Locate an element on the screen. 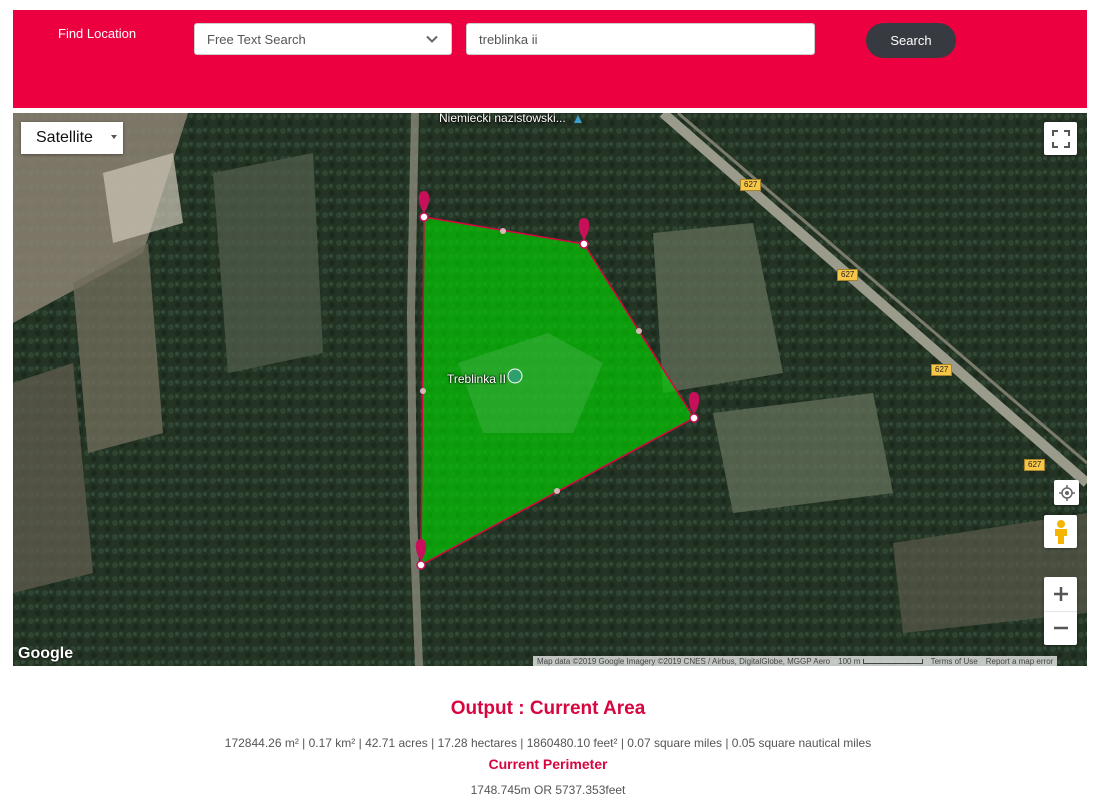 The width and height of the screenshot is (1096, 800). zoom-control is located at coordinates (1060, 611).